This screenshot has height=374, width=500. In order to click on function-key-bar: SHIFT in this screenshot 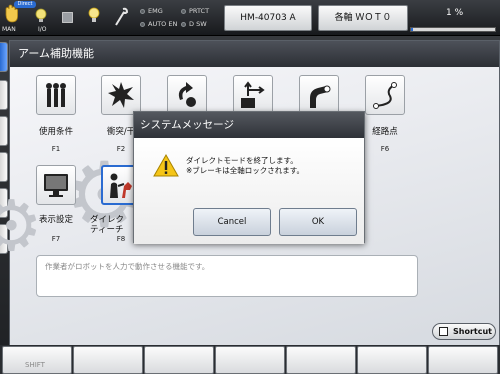, I will do `click(250, 359)`.